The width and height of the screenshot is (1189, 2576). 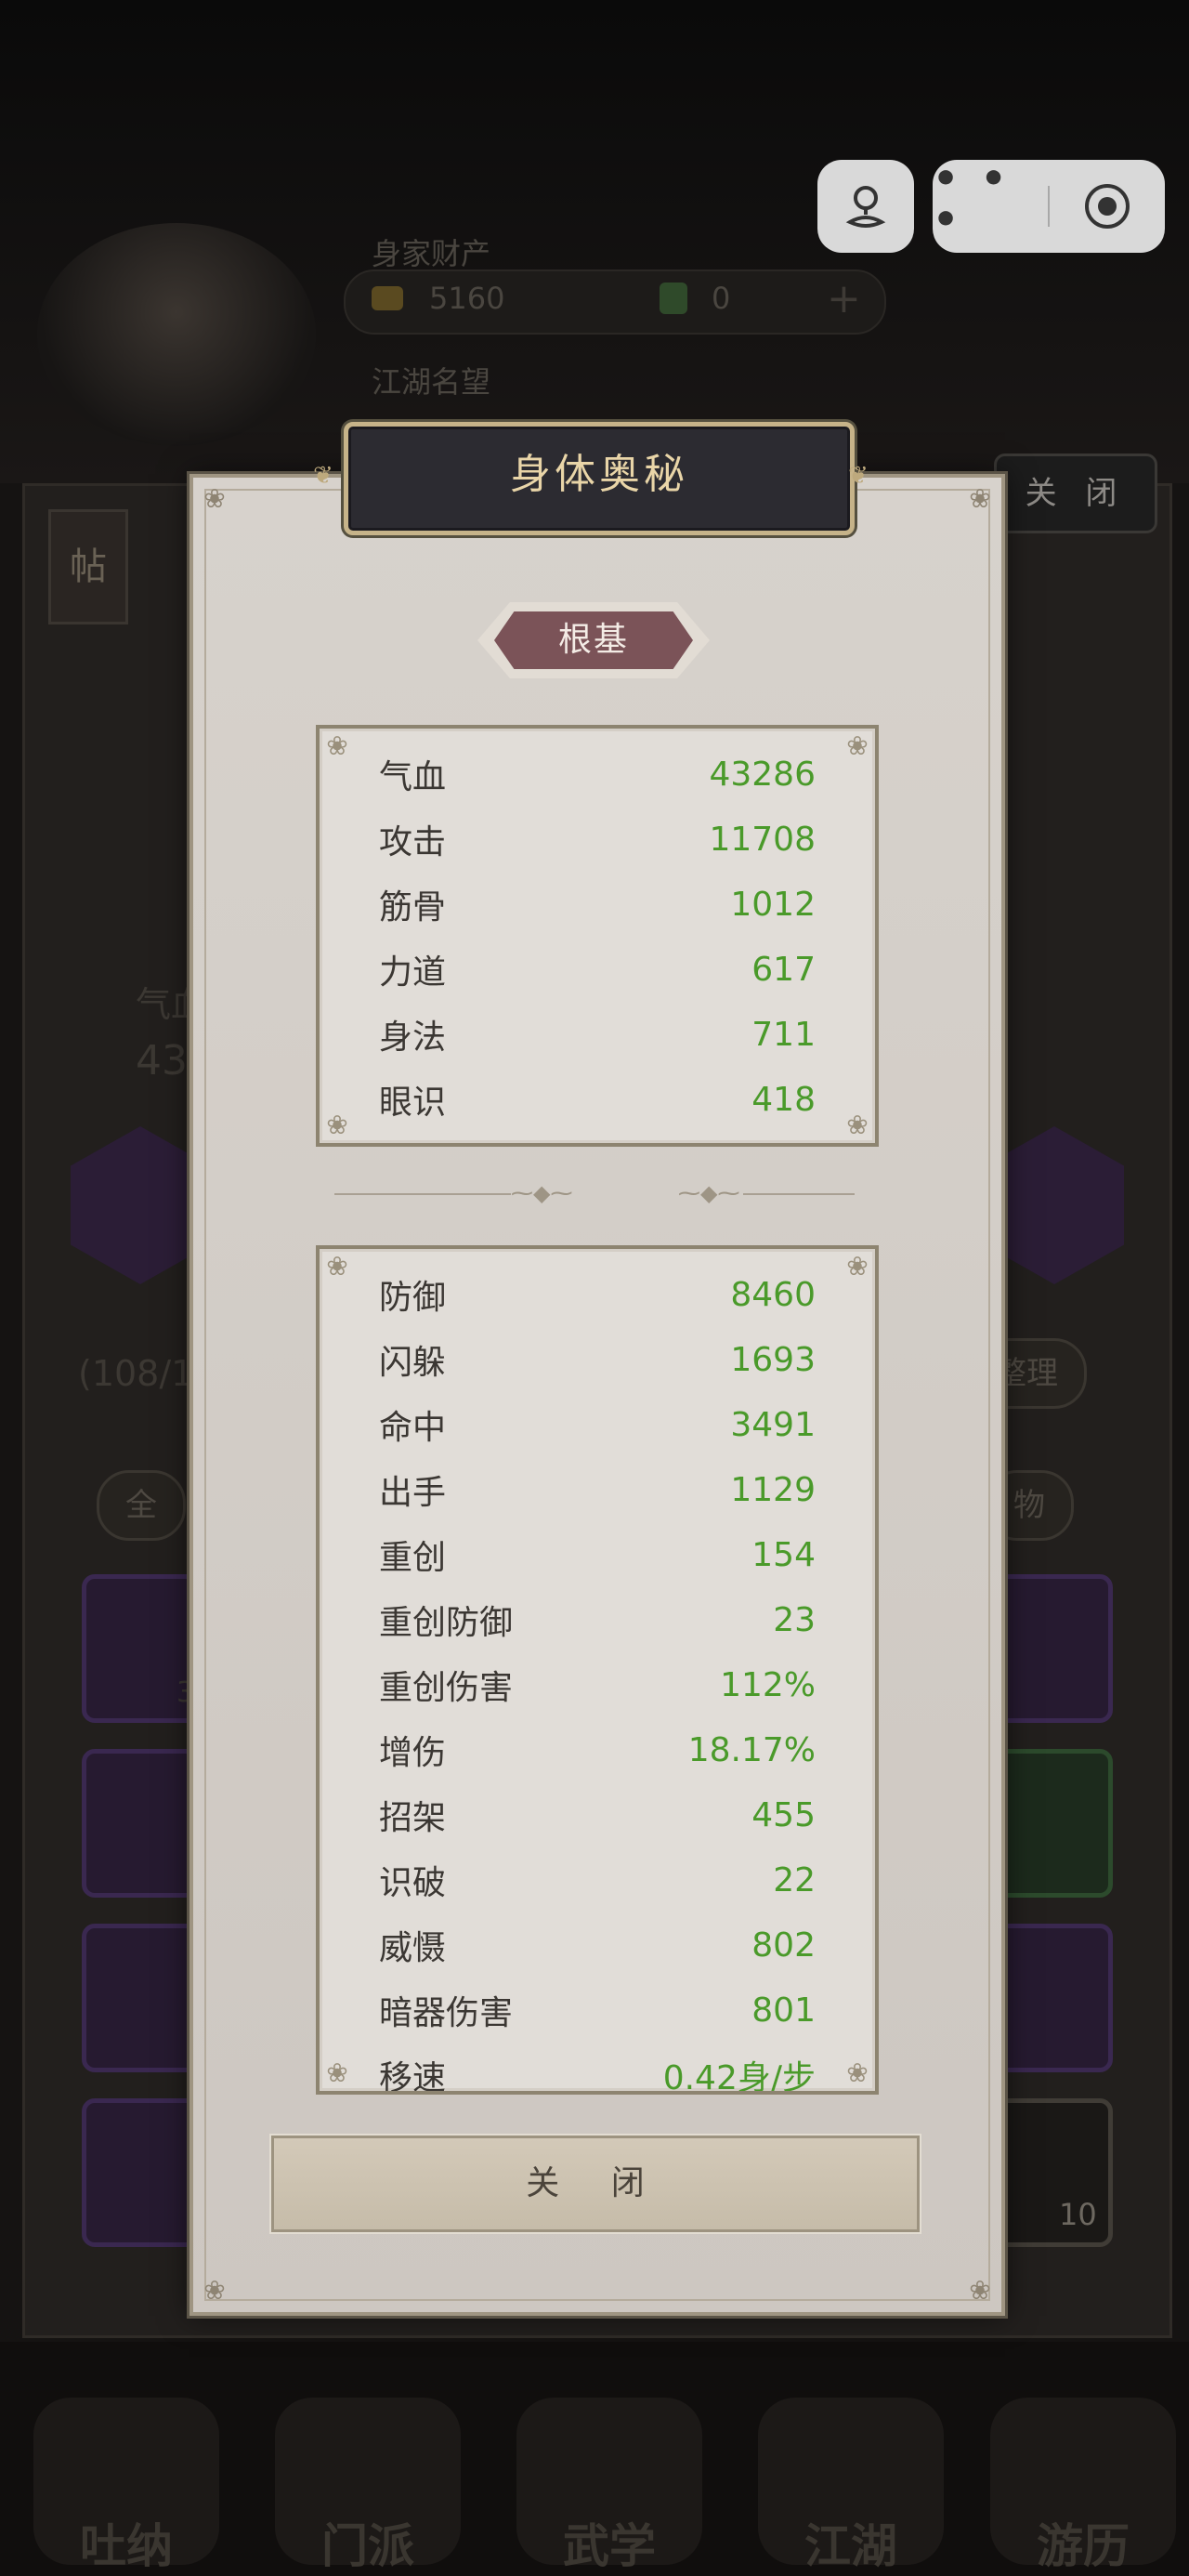 What do you see at coordinates (783, 969) in the screenshot?
I see `stat-value: 617` at bounding box center [783, 969].